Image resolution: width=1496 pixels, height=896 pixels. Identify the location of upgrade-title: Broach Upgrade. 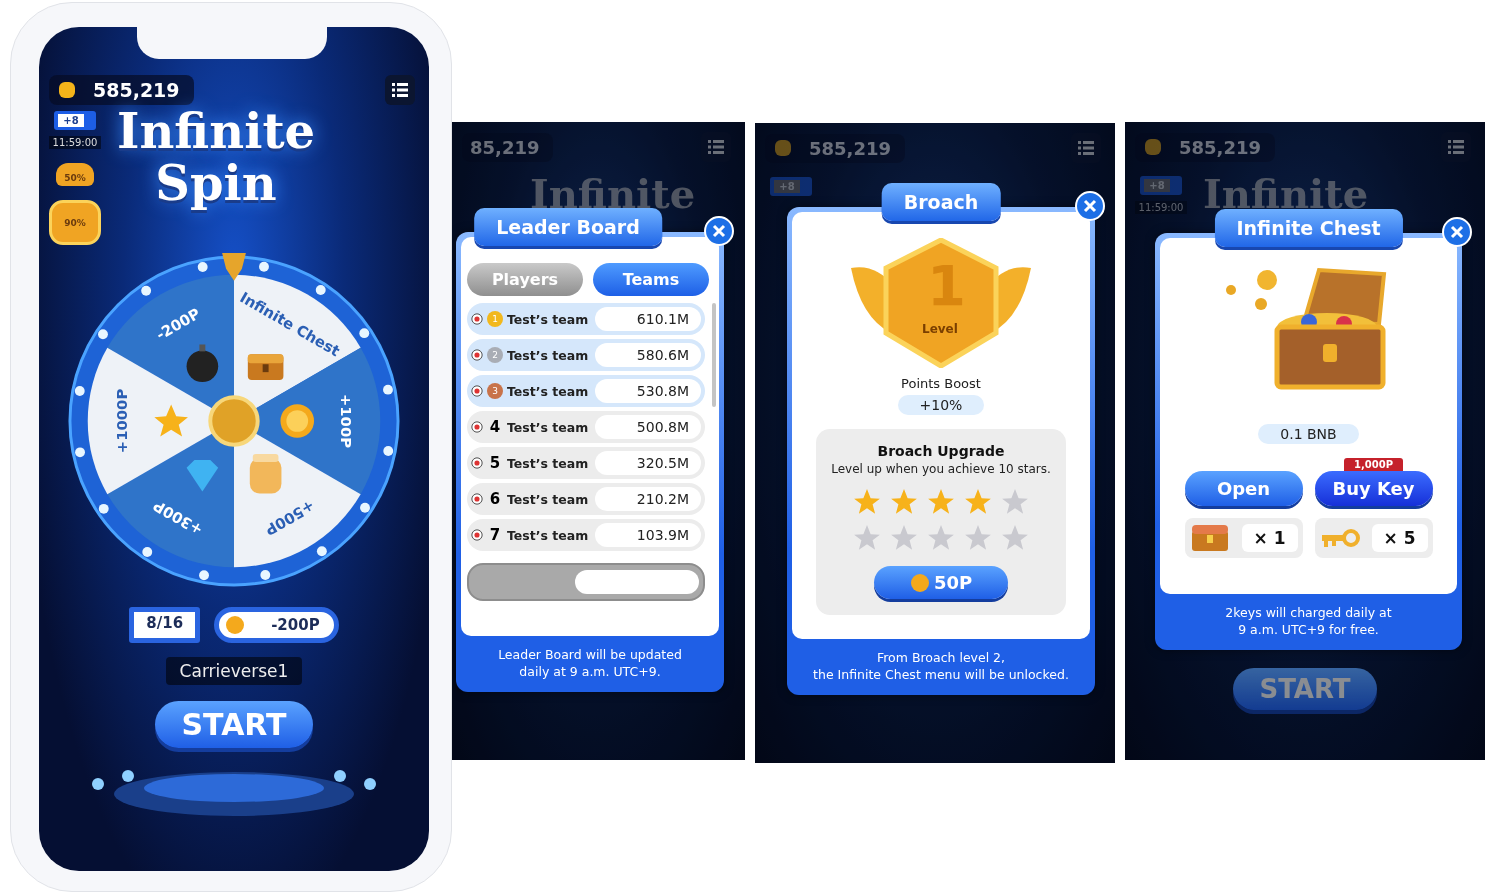
(941, 451).